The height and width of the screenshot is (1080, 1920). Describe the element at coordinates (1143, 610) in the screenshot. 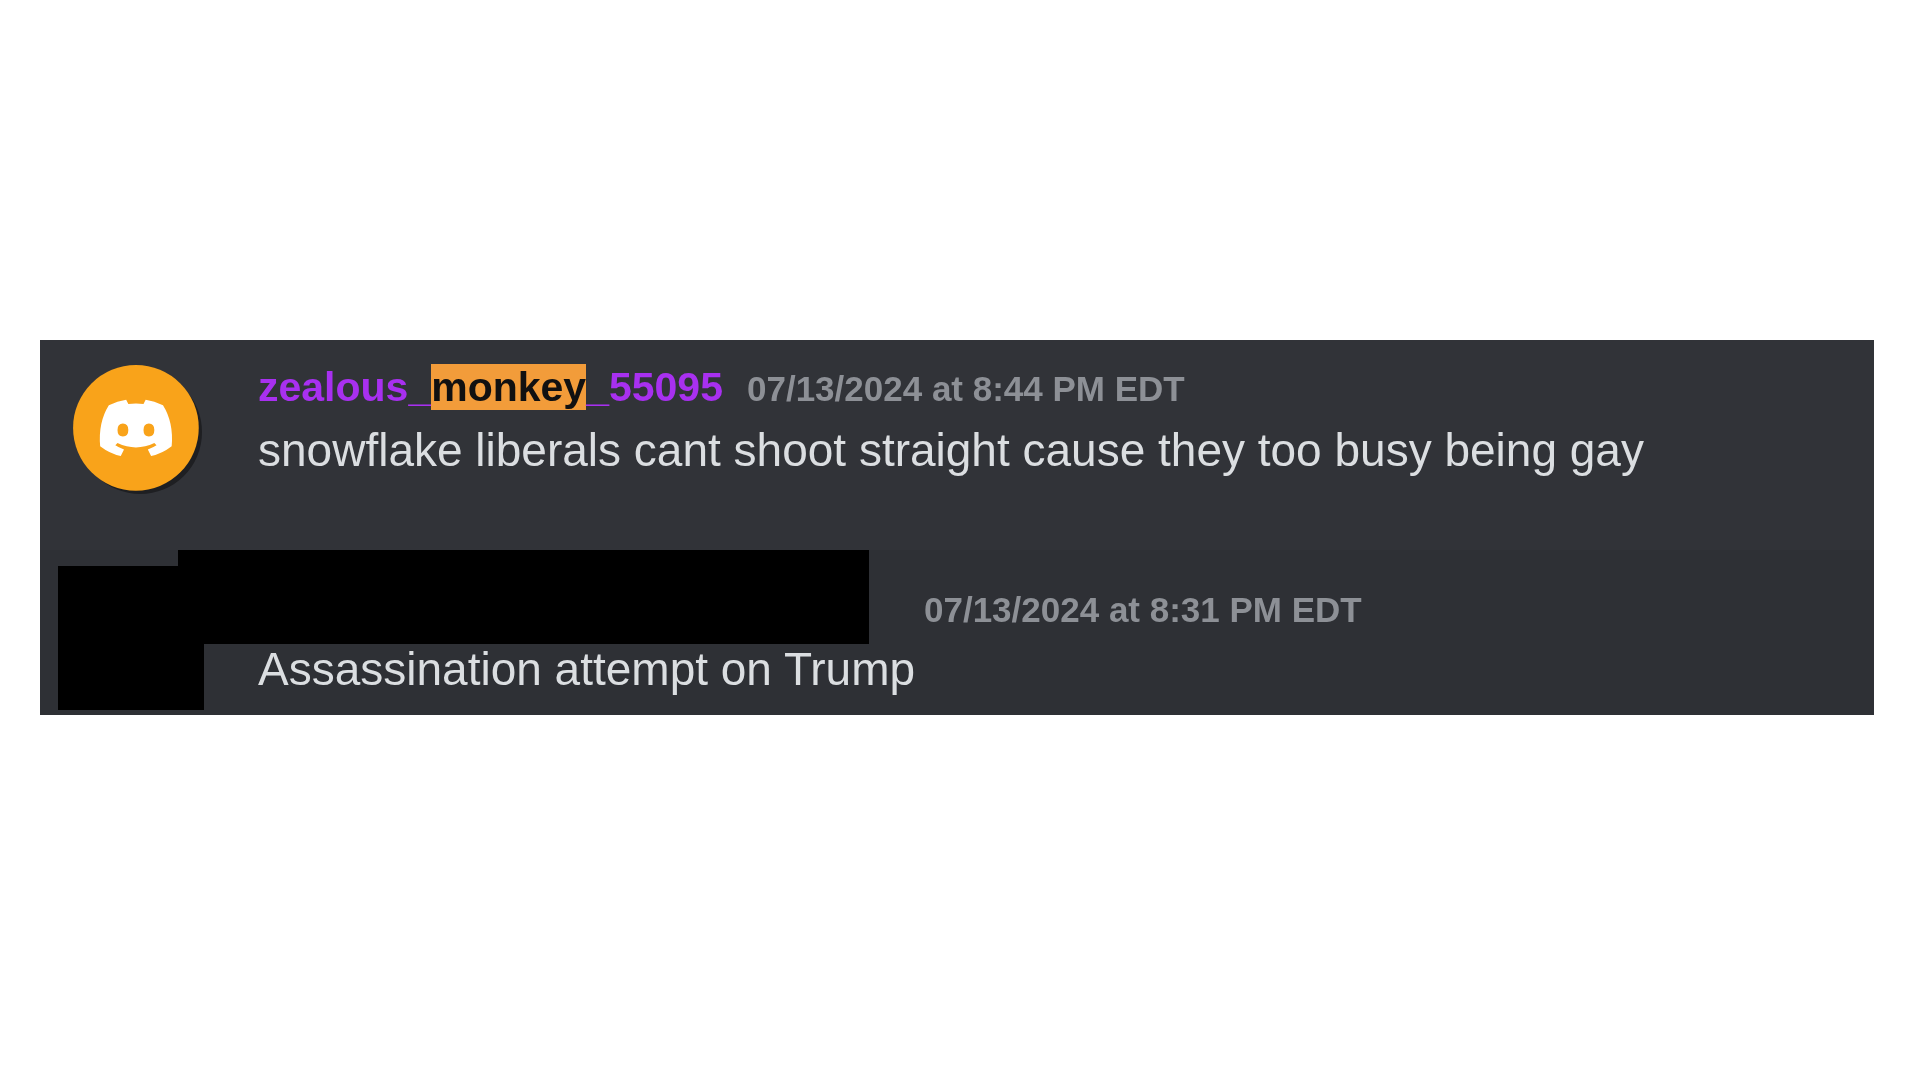

I see `timestamp: 07/13/2024 at 8:31 PM EDT` at that location.